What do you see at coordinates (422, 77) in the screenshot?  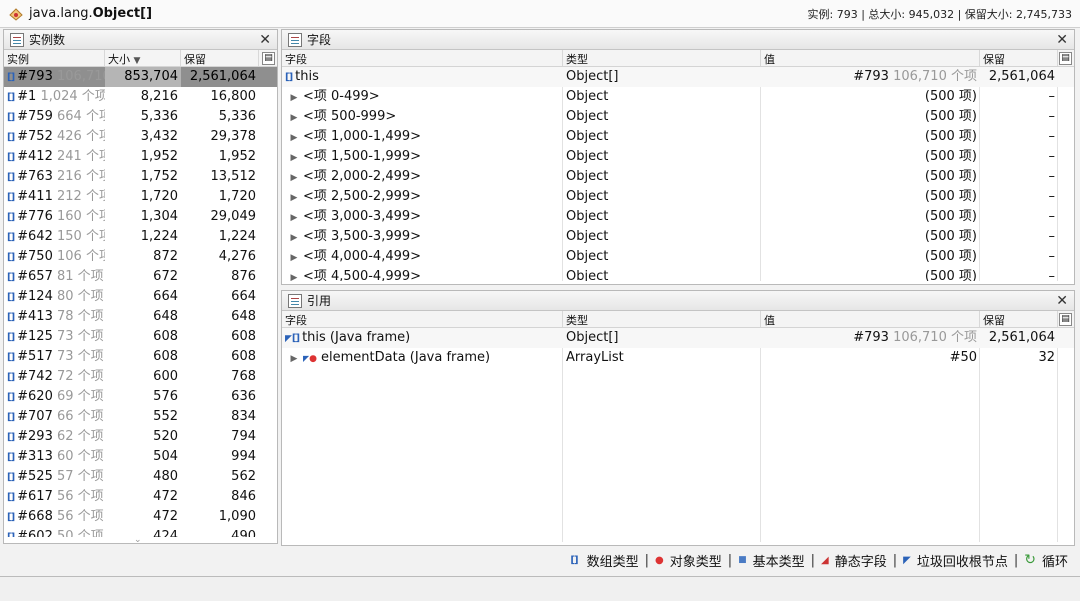 I see `field-name-cell: [] this` at bounding box center [422, 77].